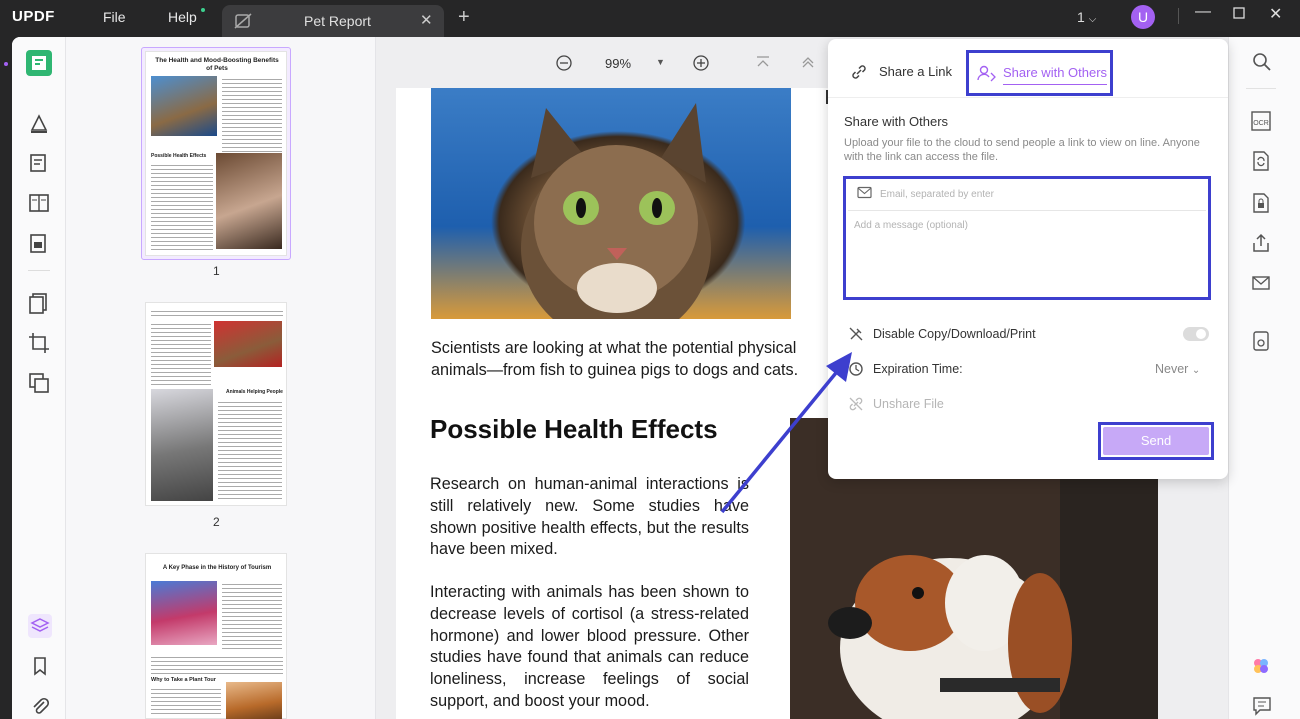  I want to click on minimize-icon: —, so click(1203, 12).